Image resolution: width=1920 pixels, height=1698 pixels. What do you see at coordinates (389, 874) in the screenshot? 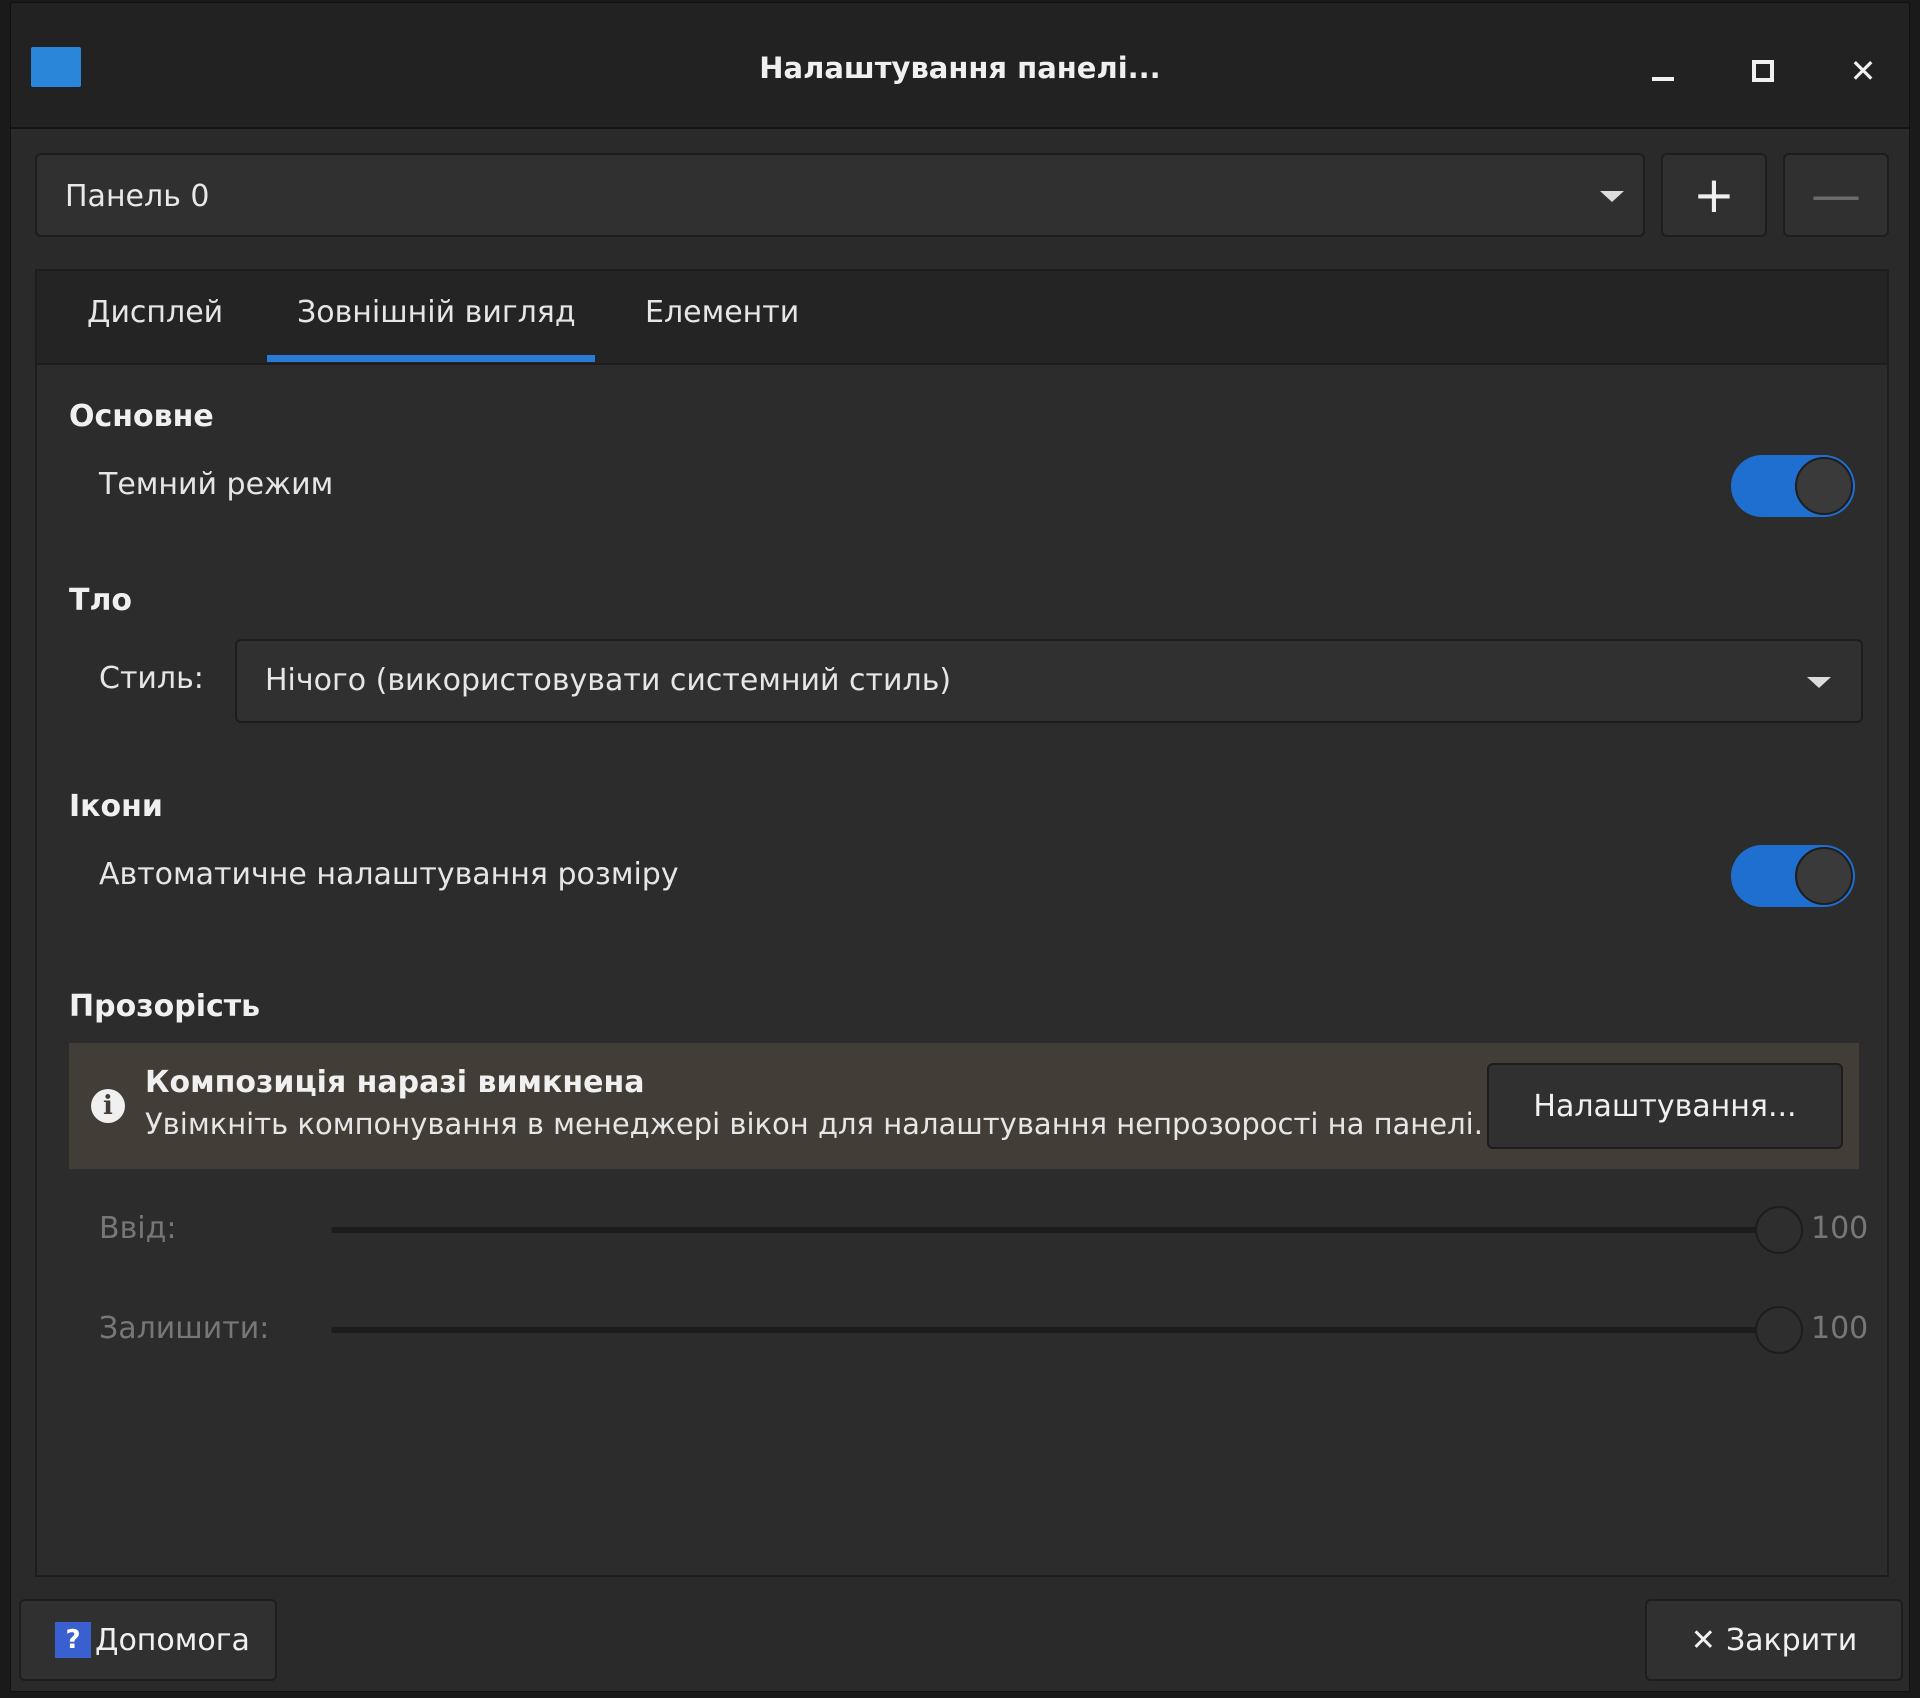
I see `auto-size-label: Автоматичне налаштування розміру` at bounding box center [389, 874].